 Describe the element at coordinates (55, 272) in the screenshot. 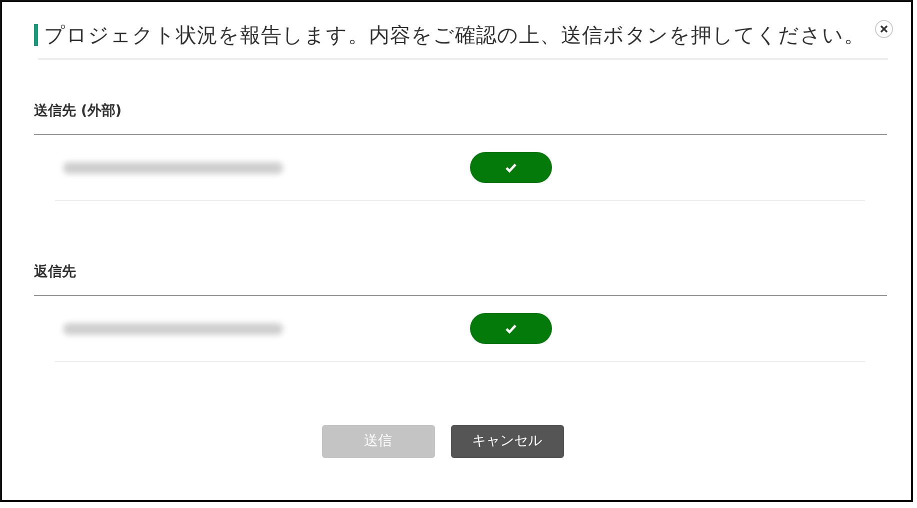

I see `section-label: 返信先` at that location.